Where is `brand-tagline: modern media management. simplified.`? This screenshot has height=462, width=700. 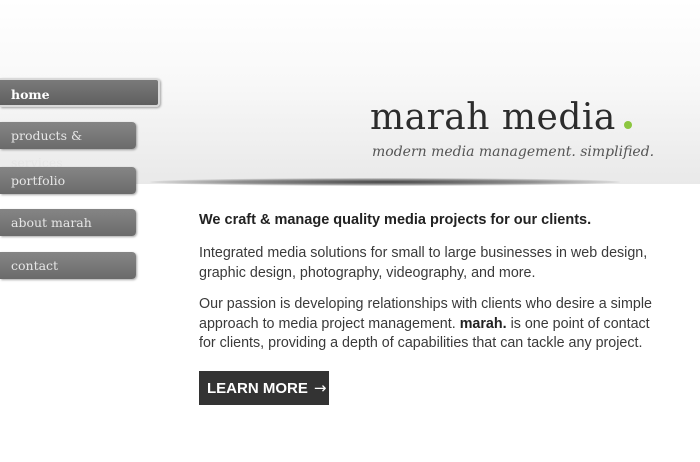 brand-tagline: modern media management. simplified. is located at coordinates (513, 152).